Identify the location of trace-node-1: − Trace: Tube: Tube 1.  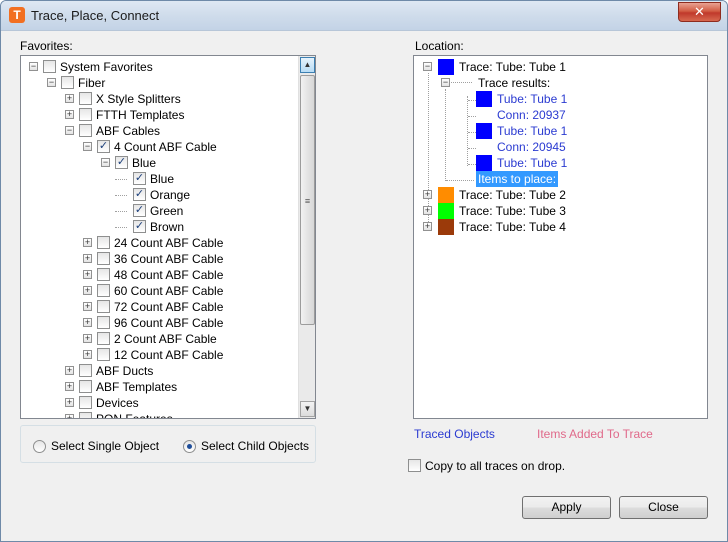
(559, 67).